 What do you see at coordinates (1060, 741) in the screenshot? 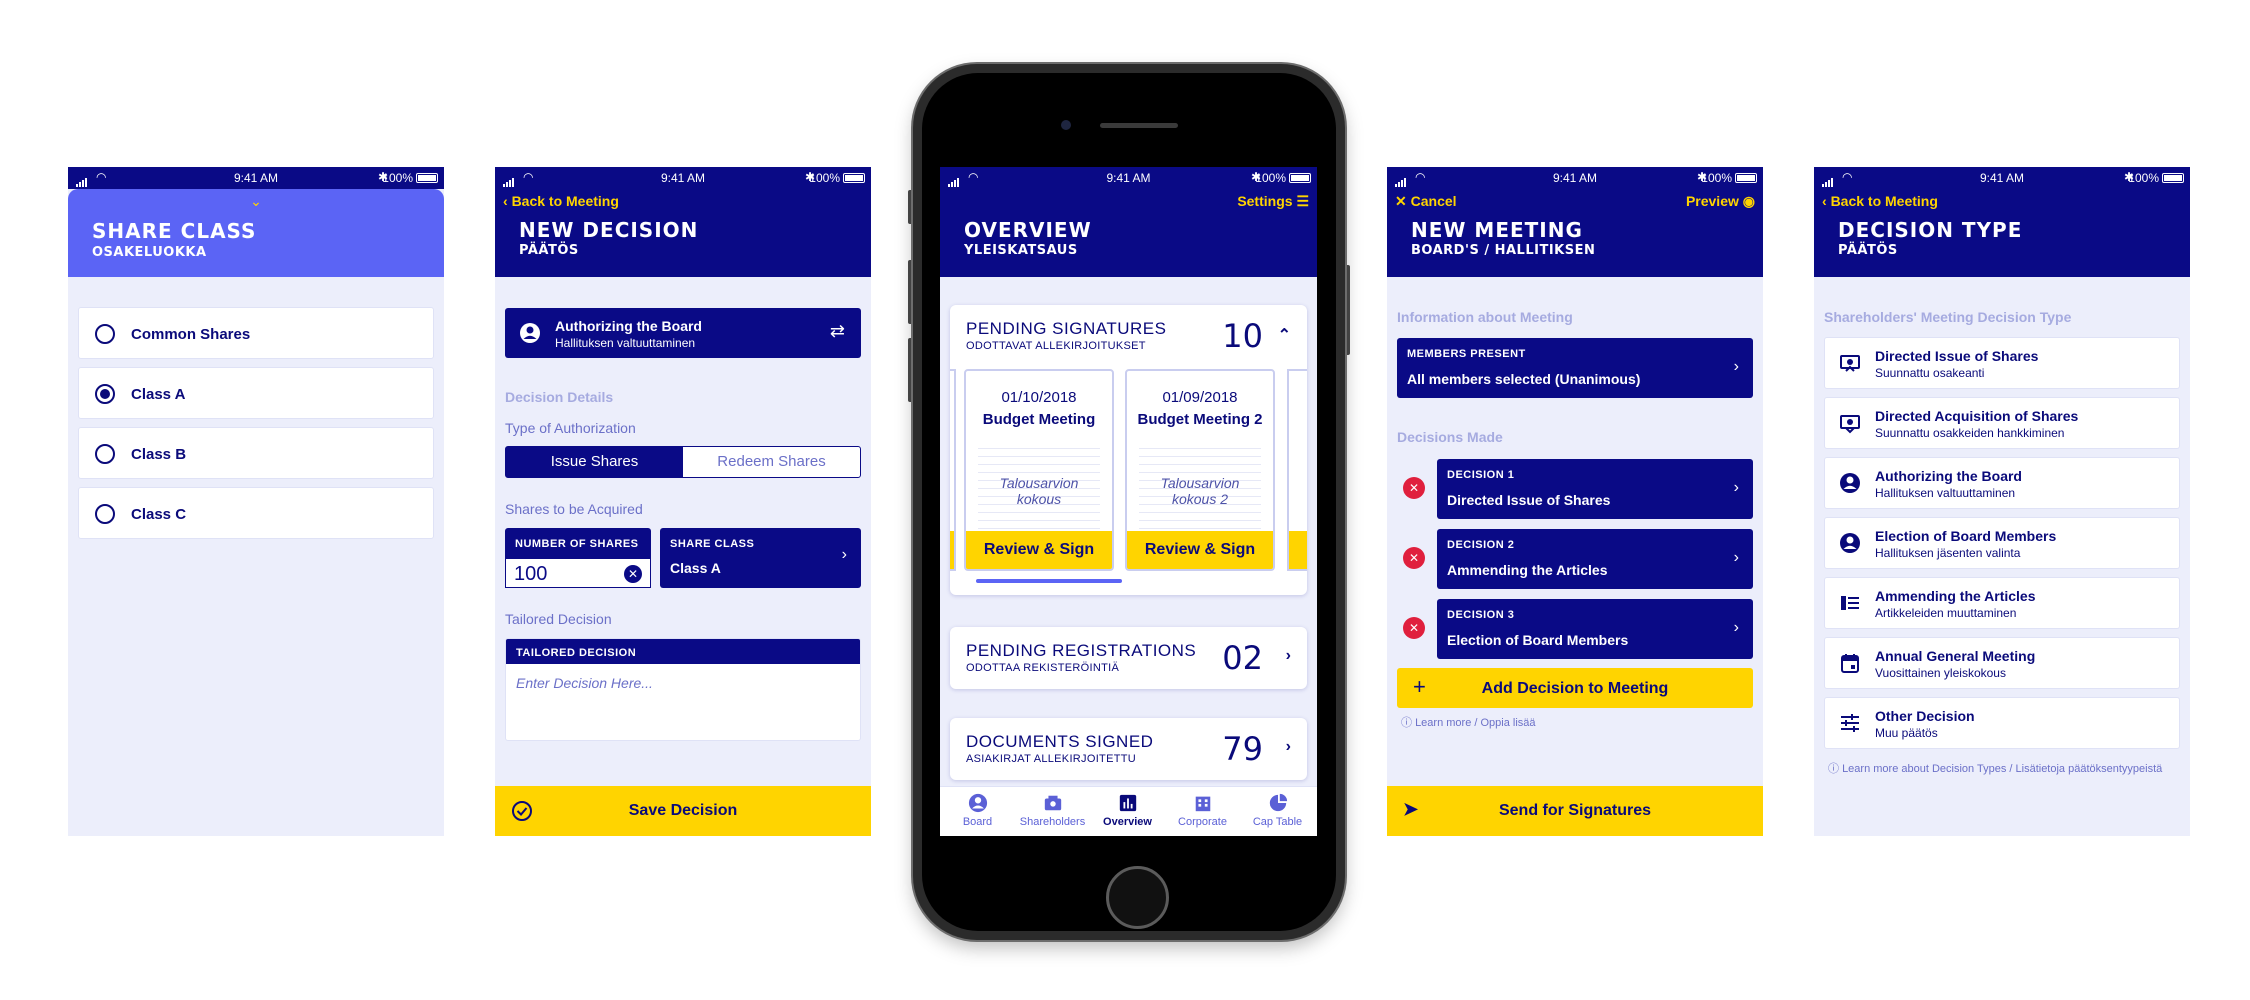
I see `documents-signed-title: DOCUMENTS SIGNED` at bounding box center [1060, 741].